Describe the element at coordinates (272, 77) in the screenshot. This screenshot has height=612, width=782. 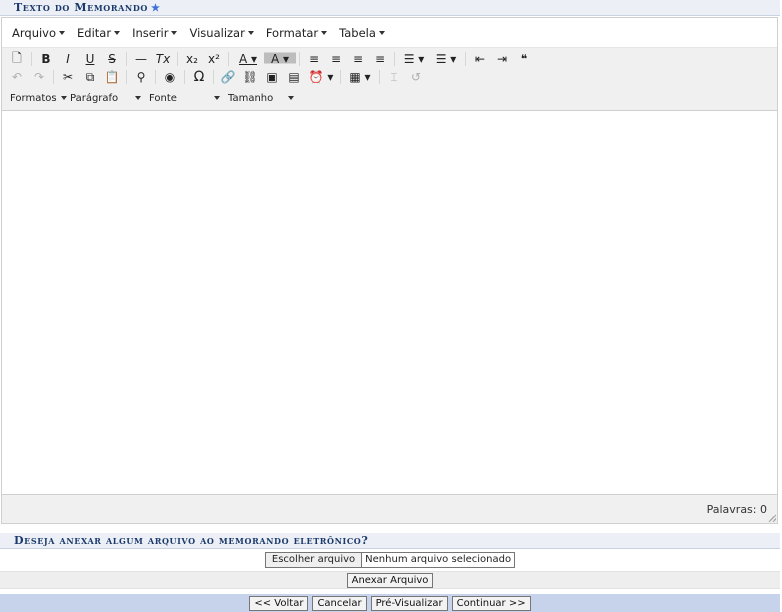
I see `image-icon: ▣` at that location.